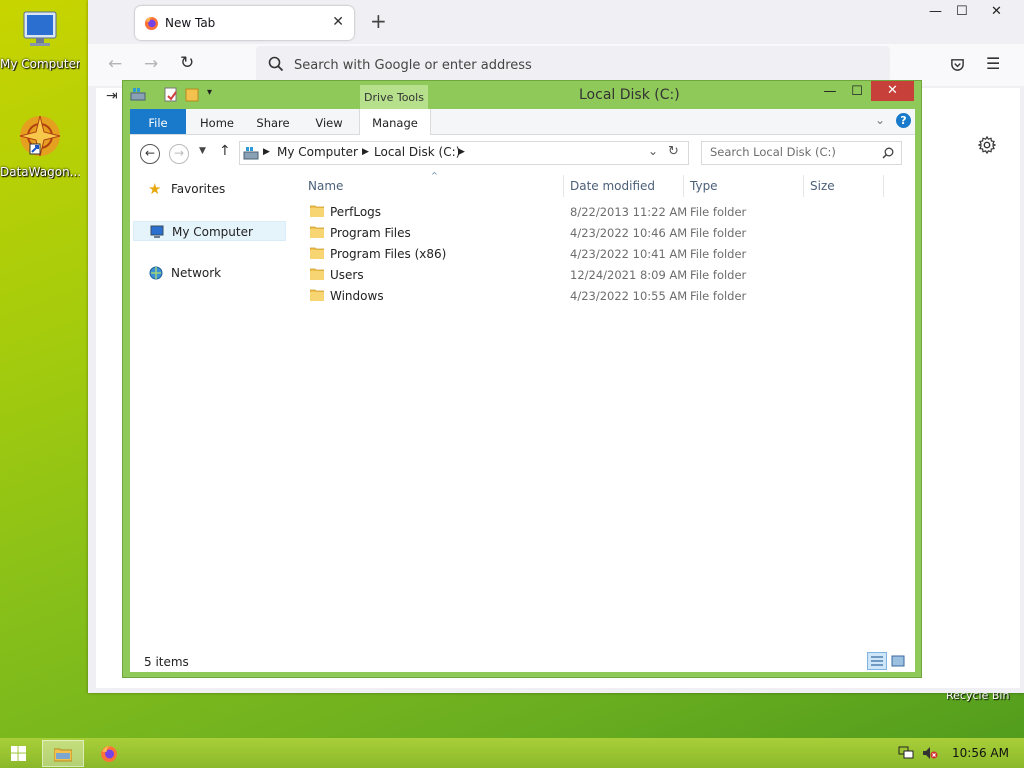  I want to click on breadcrumb-item: My Computer, so click(317, 152).